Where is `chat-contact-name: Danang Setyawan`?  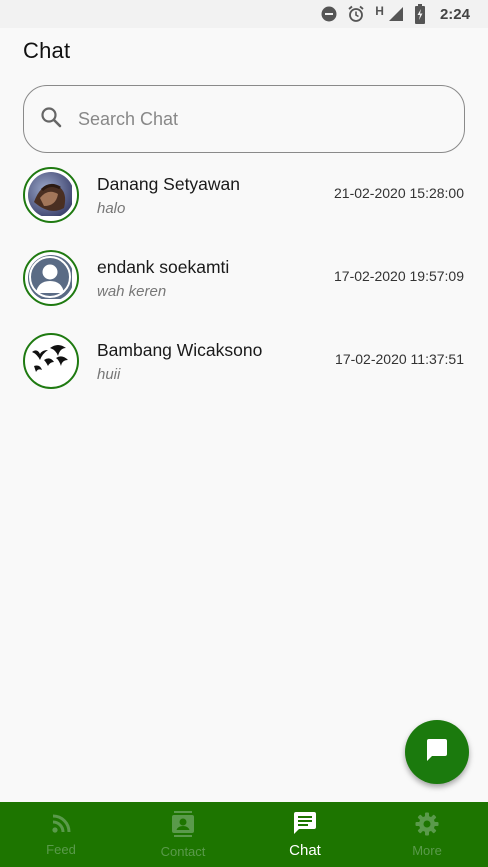 chat-contact-name: Danang Setyawan is located at coordinates (169, 184).